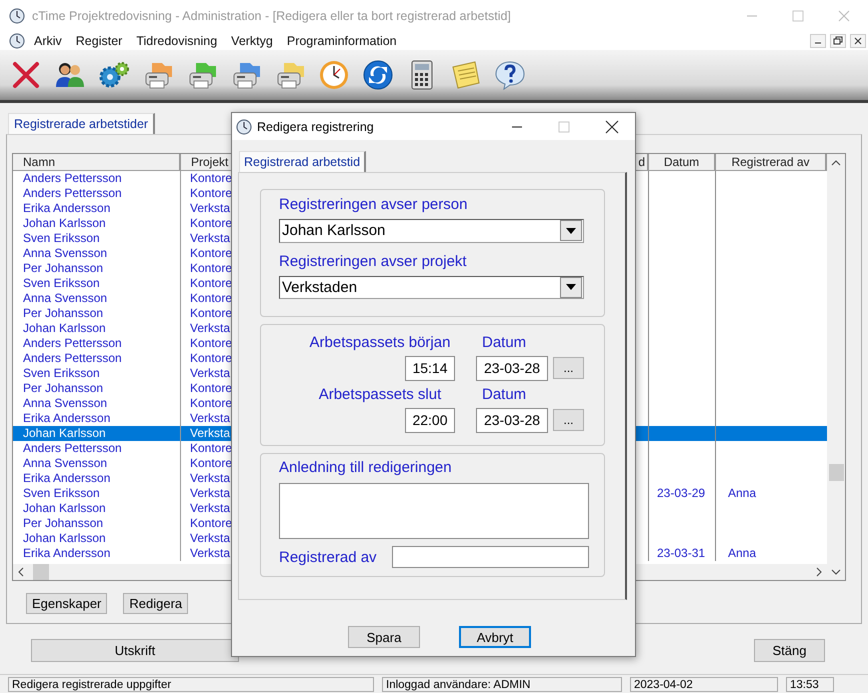 The image size is (868, 693). I want to click on field-label: Registrerad av, so click(328, 557).